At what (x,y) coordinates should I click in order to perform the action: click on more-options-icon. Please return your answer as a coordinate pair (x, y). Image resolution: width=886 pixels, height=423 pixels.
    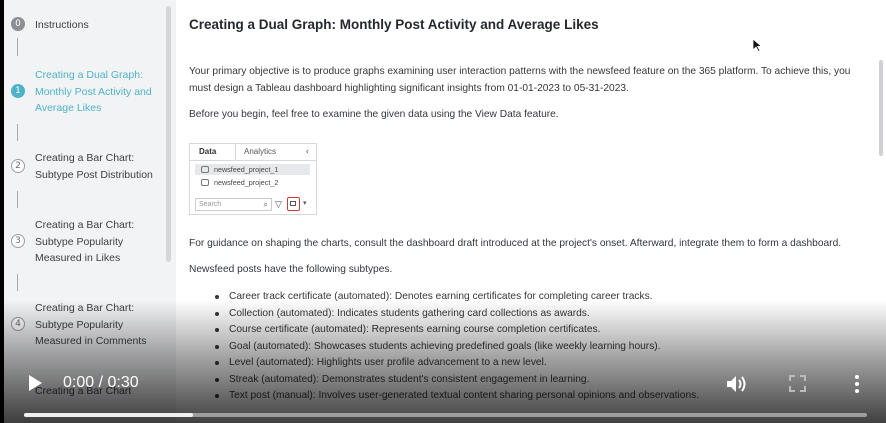
    Looking at the image, I should click on (857, 384).